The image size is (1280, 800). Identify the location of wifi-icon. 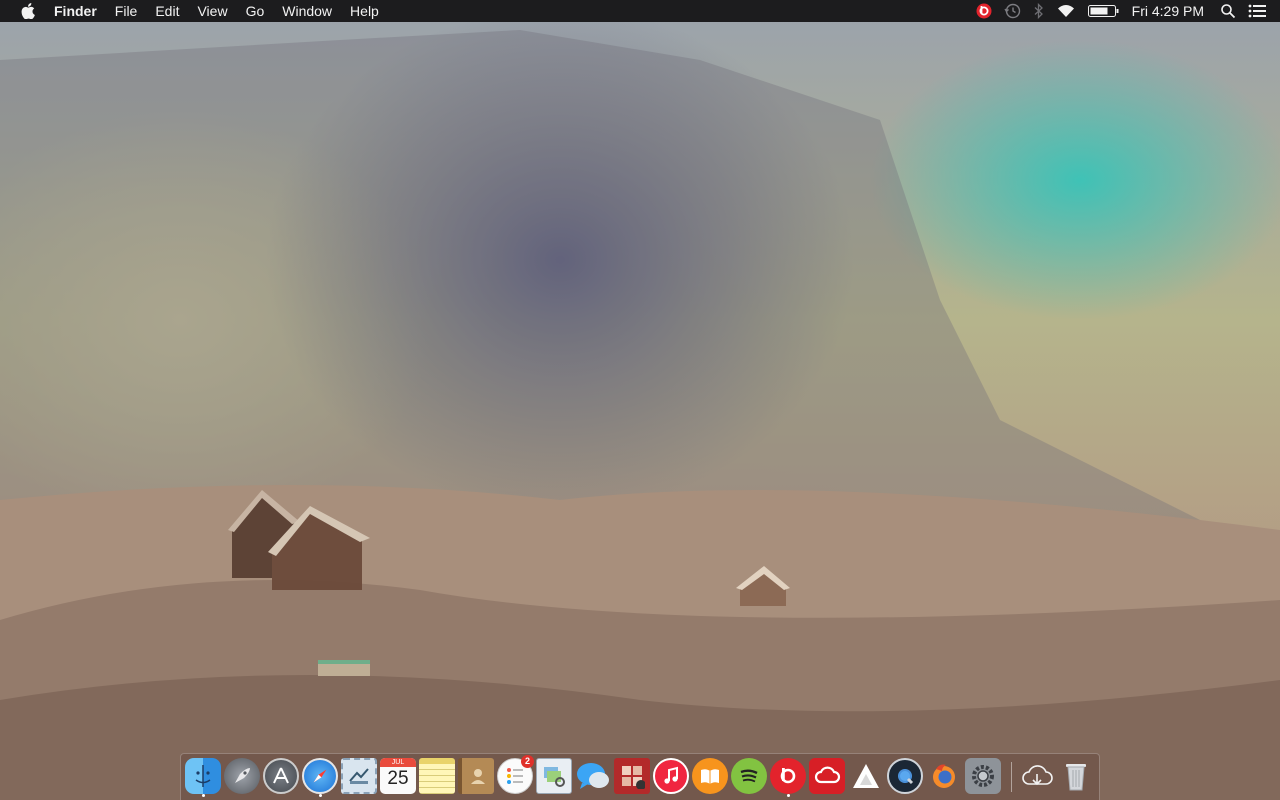
(1066, 11).